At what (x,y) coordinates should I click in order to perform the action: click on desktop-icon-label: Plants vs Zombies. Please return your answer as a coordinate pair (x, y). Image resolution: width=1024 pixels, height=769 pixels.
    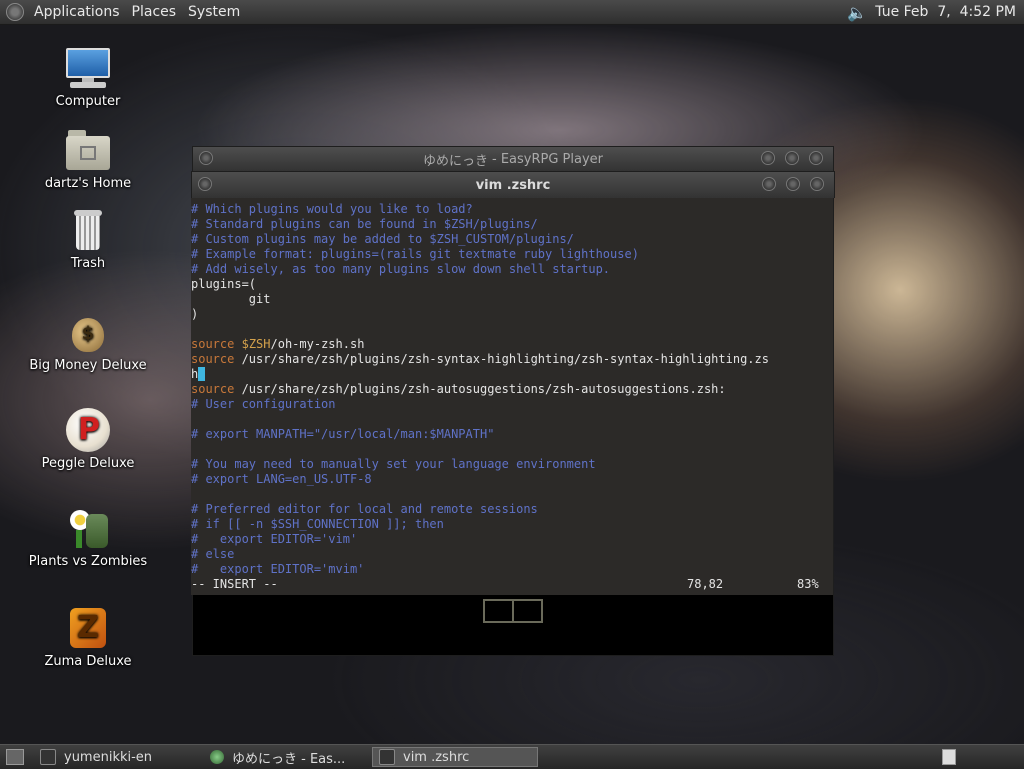
    Looking at the image, I should click on (88, 561).